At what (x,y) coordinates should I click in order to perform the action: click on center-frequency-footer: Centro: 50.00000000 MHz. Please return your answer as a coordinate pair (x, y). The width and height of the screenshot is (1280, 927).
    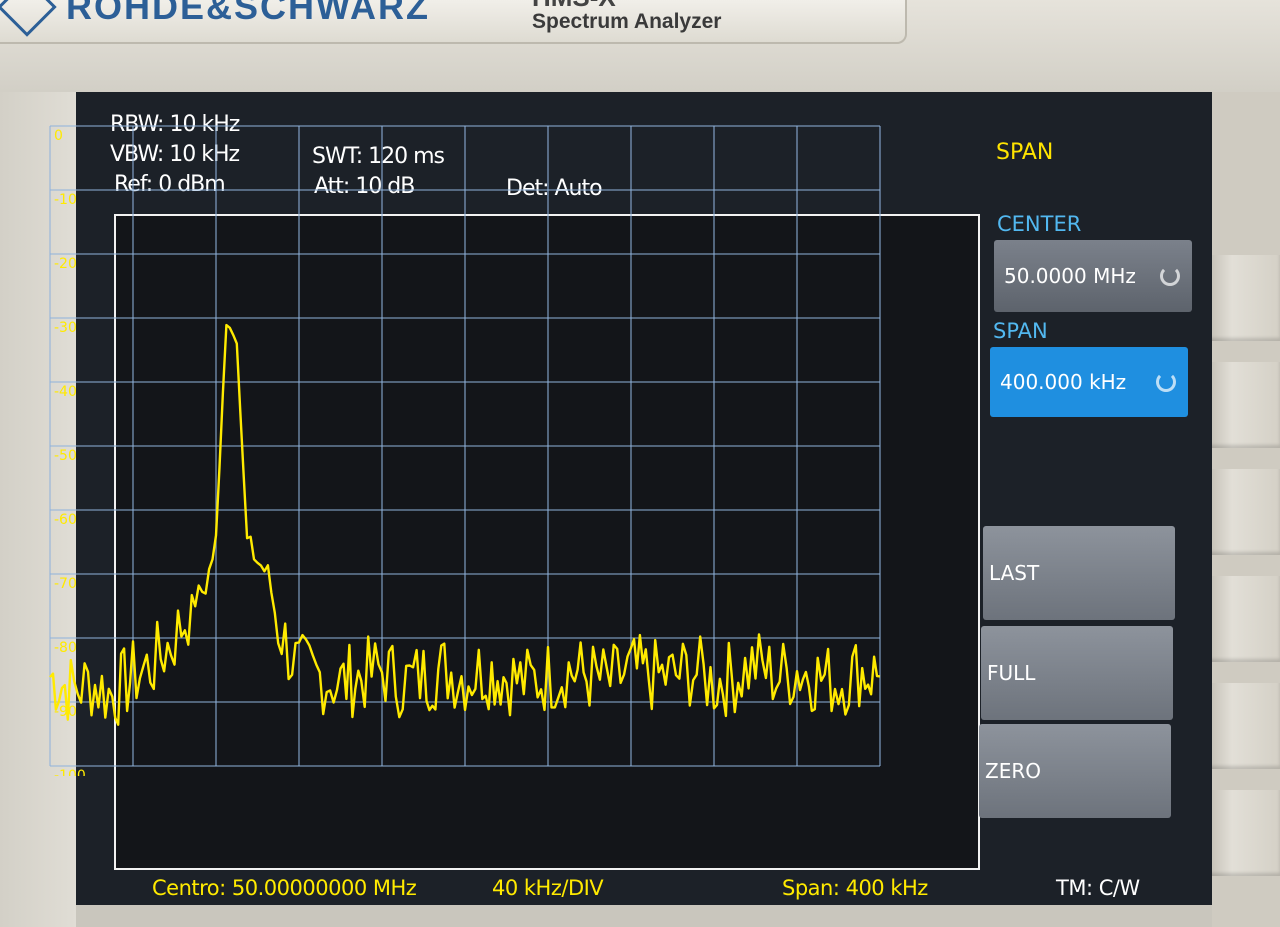
    Looking at the image, I should click on (284, 888).